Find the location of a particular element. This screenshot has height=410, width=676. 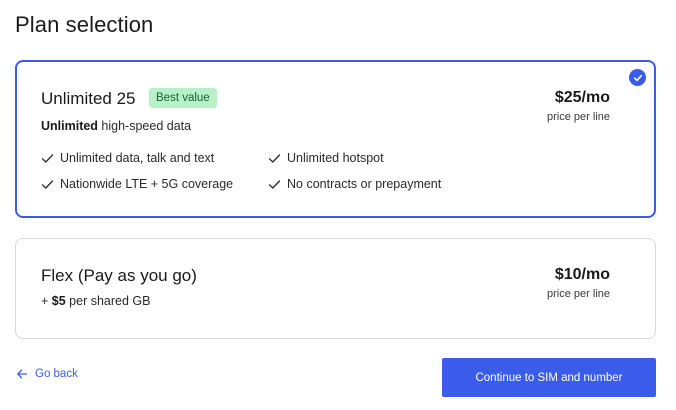

feature-label: Nationwide LTE + 5G coverage is located at coordinates (147, 184).